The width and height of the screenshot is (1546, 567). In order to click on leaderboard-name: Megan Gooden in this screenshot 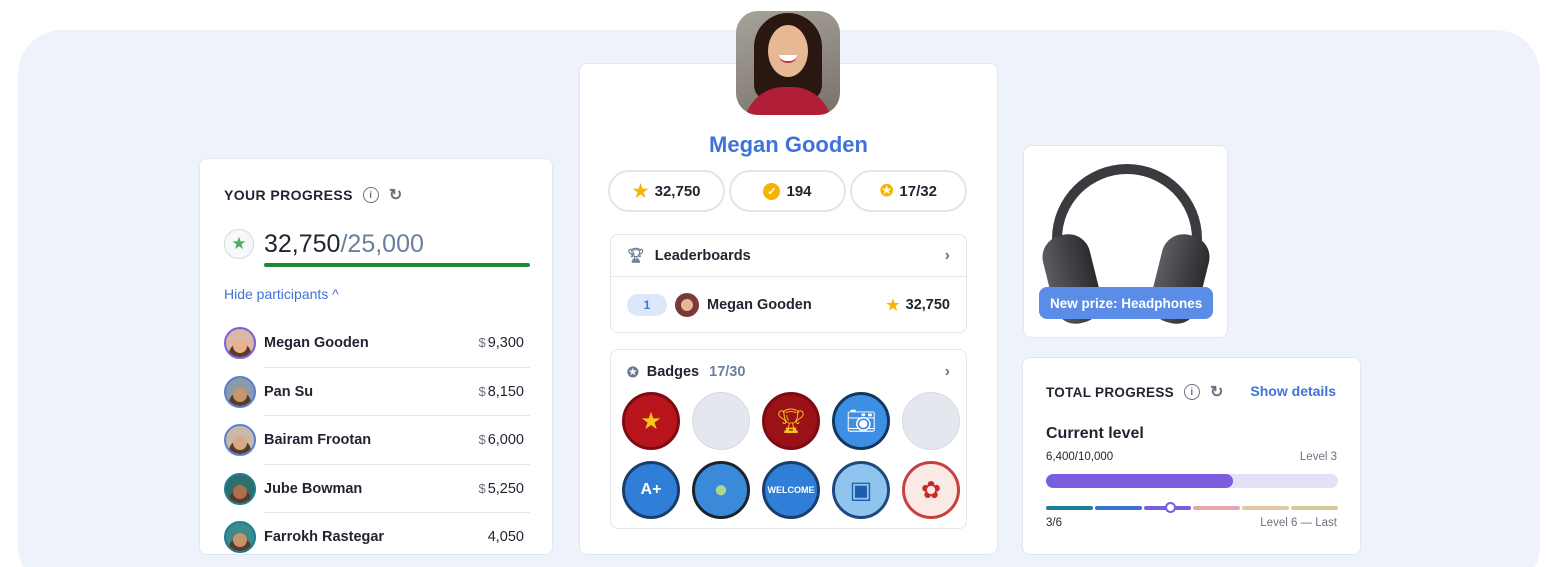, I will do `click(759, 305)`.